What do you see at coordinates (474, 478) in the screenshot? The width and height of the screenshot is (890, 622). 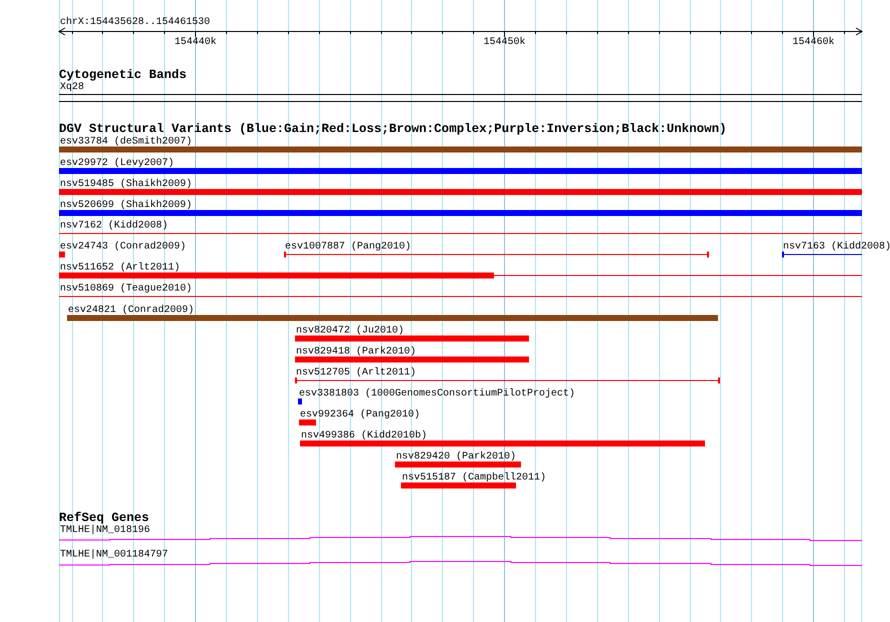 I see `variant-label: nsv515187 (Campbell2011)` at bounding box center [474, 478].